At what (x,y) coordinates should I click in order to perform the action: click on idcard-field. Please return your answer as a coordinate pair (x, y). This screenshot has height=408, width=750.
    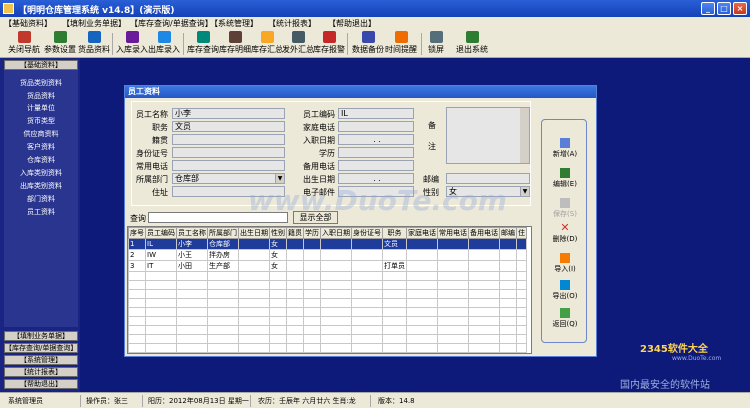
    Looking at the image, I should click on (228, 152).